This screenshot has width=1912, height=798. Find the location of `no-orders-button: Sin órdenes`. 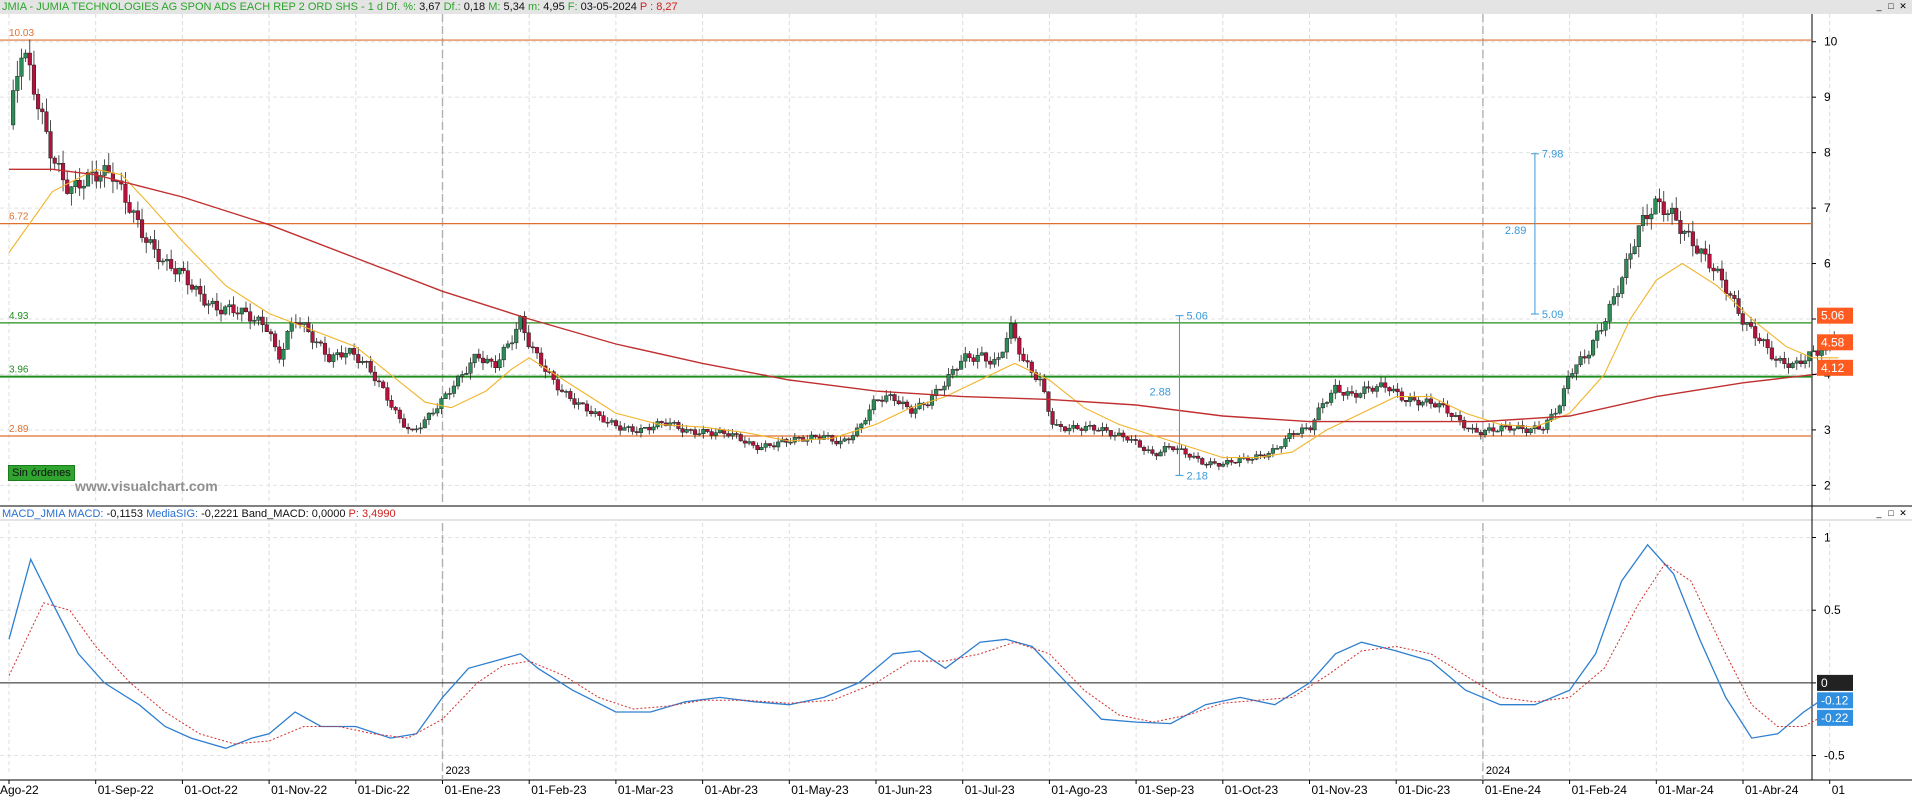

no-orders-button: Sin órdenes is located at coordinates (41, 473).